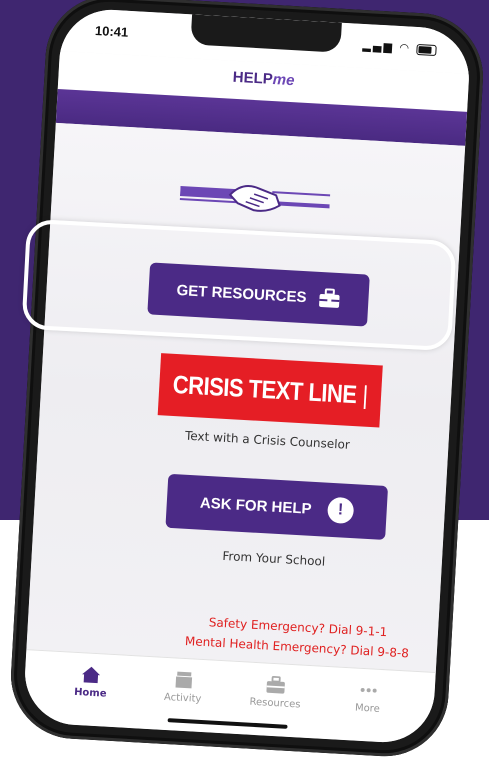 The height and width of the screenshot is (772, 489). What do you see at coordinates (378, 46) in the screenshot?
I see `signal-icon: ▂▄▆` at bounding box center [378, 46].